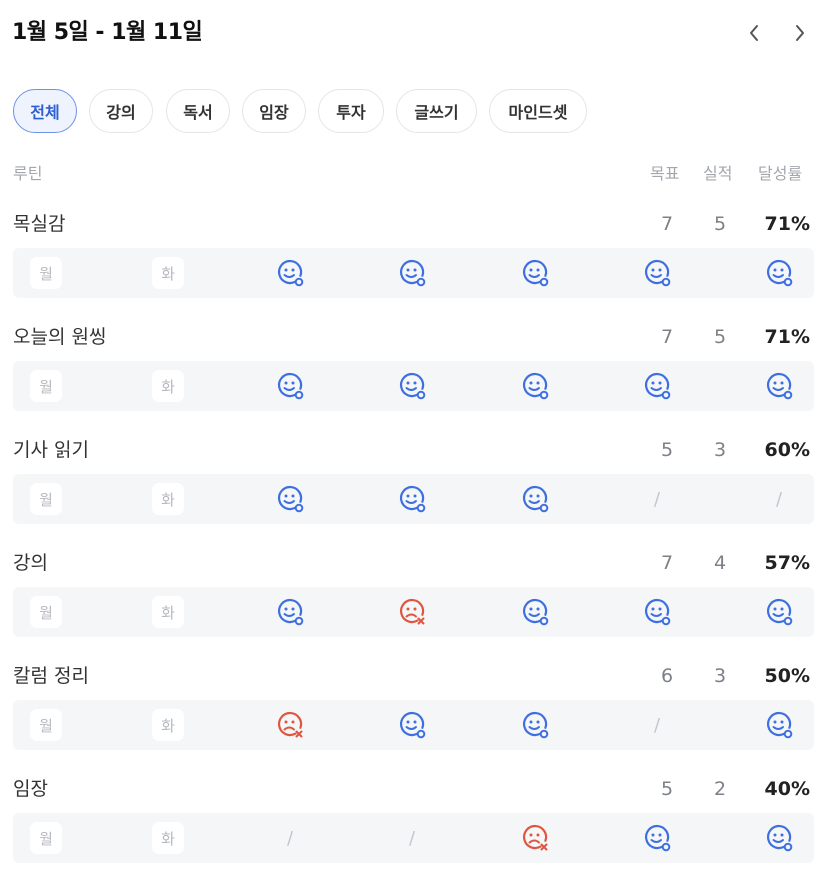 The image size is (827, 876). I want to click on tab-lecture: 강의, so click(121, 111).